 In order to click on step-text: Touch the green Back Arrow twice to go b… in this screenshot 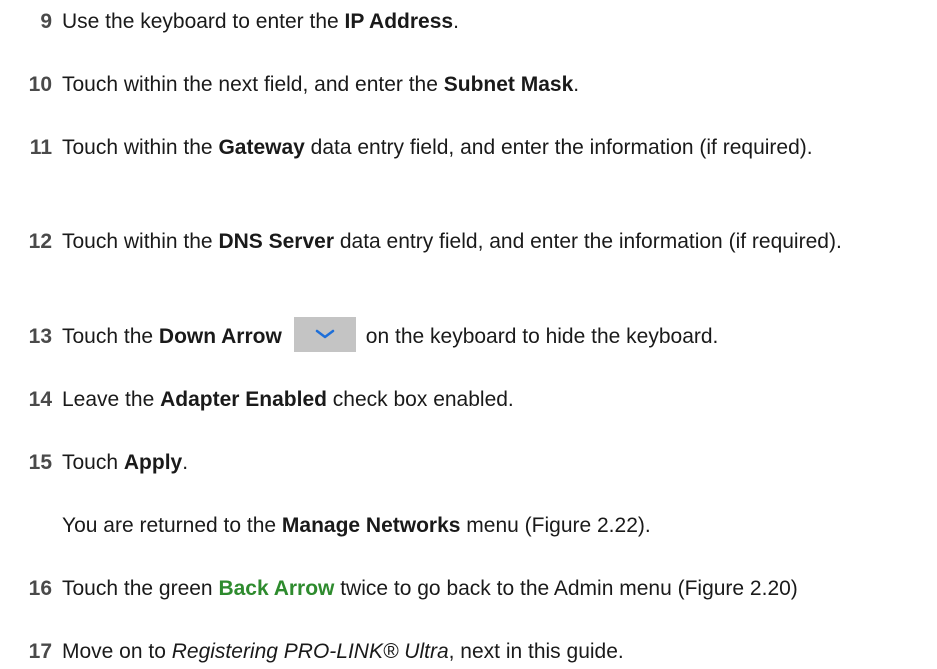, I will do `click(492, 588)`.